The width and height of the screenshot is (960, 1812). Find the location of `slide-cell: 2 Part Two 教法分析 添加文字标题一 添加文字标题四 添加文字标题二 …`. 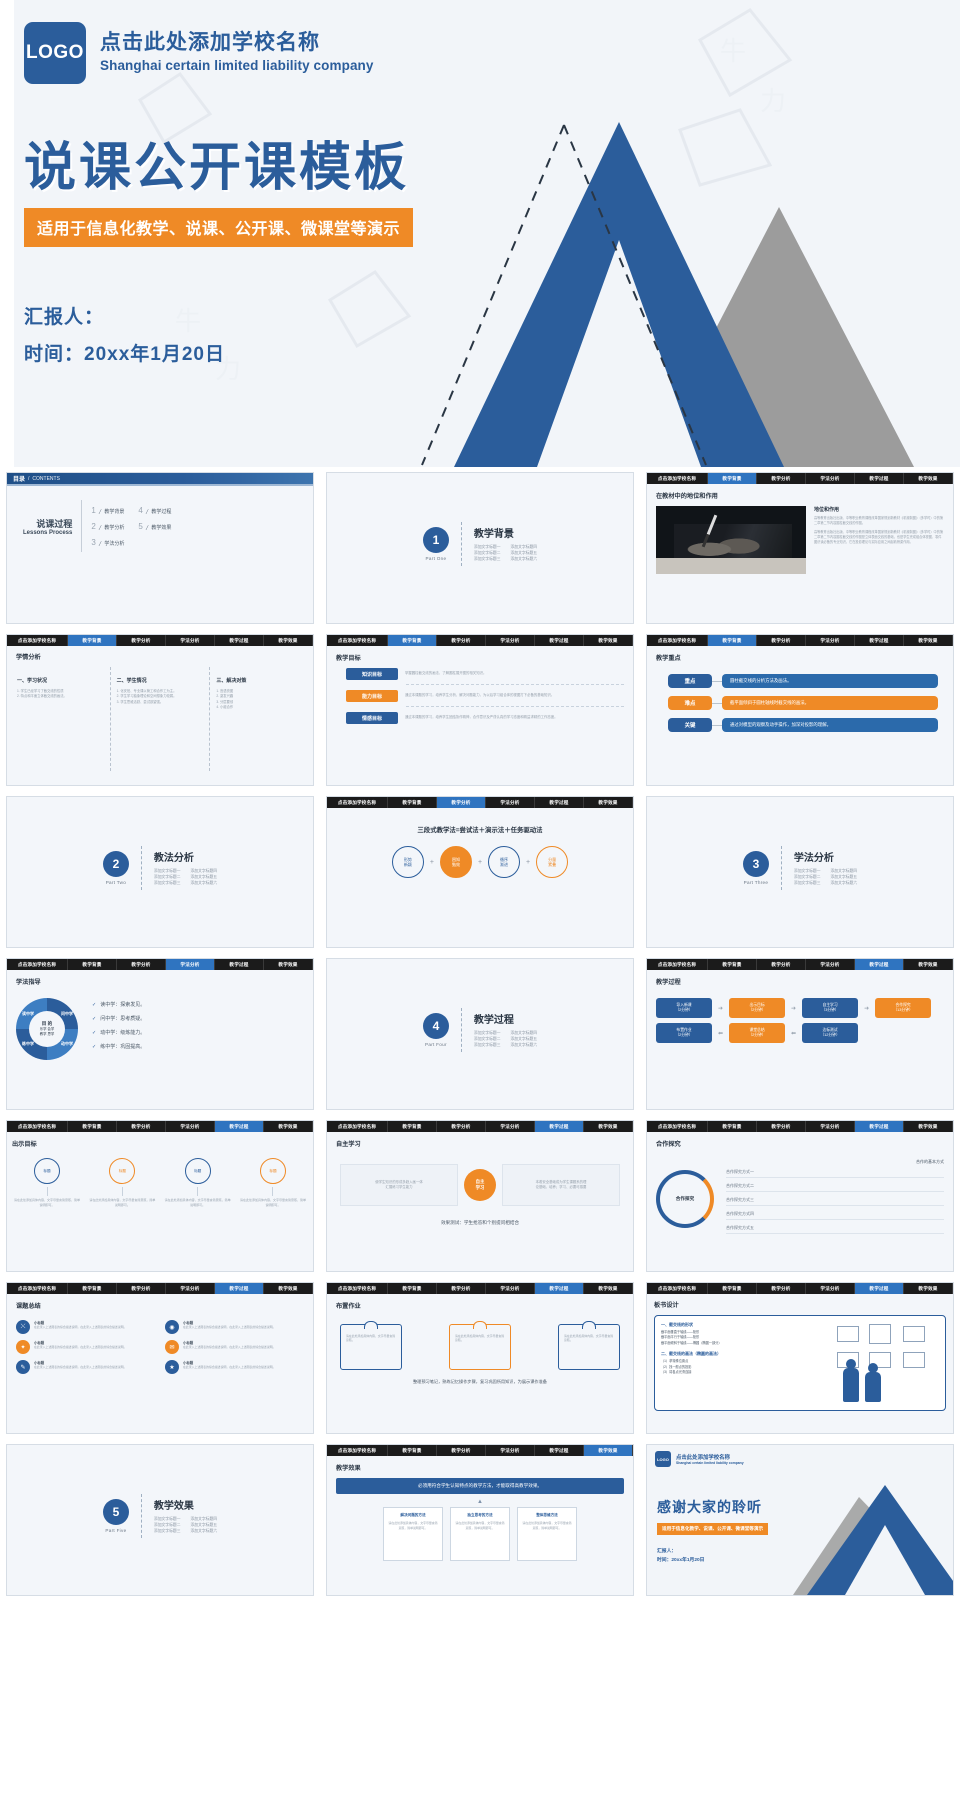

slide-cell: 2 Part Two 教法分析 添加文字标题一 添加文字标题四 添加文字标题二 … is located at coordinates (160, 872).